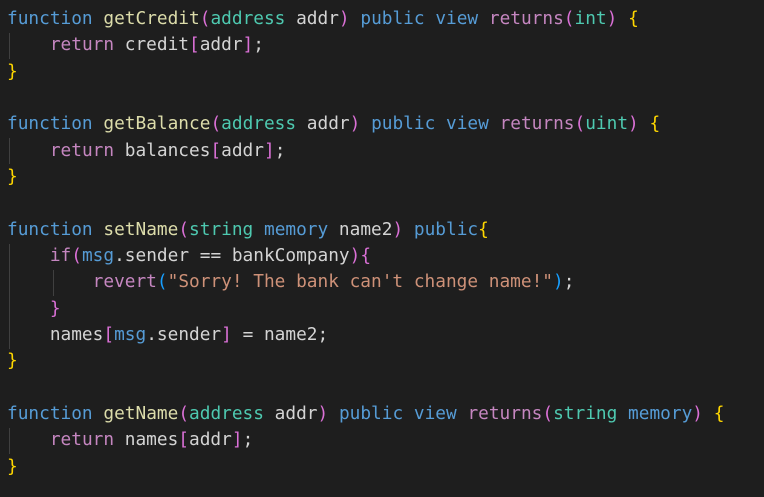 This screenshot has height=497, width=764. What do you see at coordinates (660, 413) in the screenshot?
I see `code-token: memory` at bounding box center [660, 413].